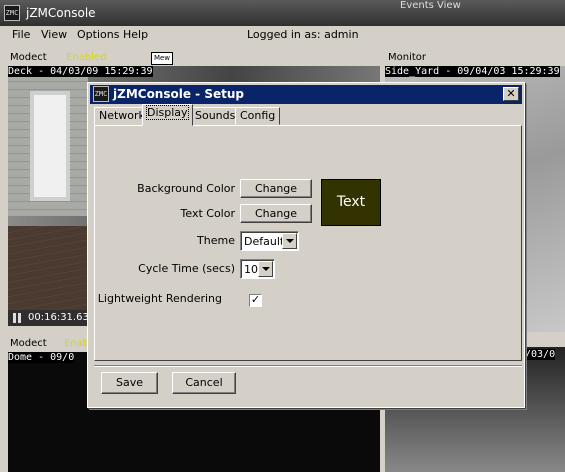 The width and height of the screenshot is (565, 472). Describe the element at coordinates (276, 188) in the screenshot. I see `change-background-color-button: Change` at that location.